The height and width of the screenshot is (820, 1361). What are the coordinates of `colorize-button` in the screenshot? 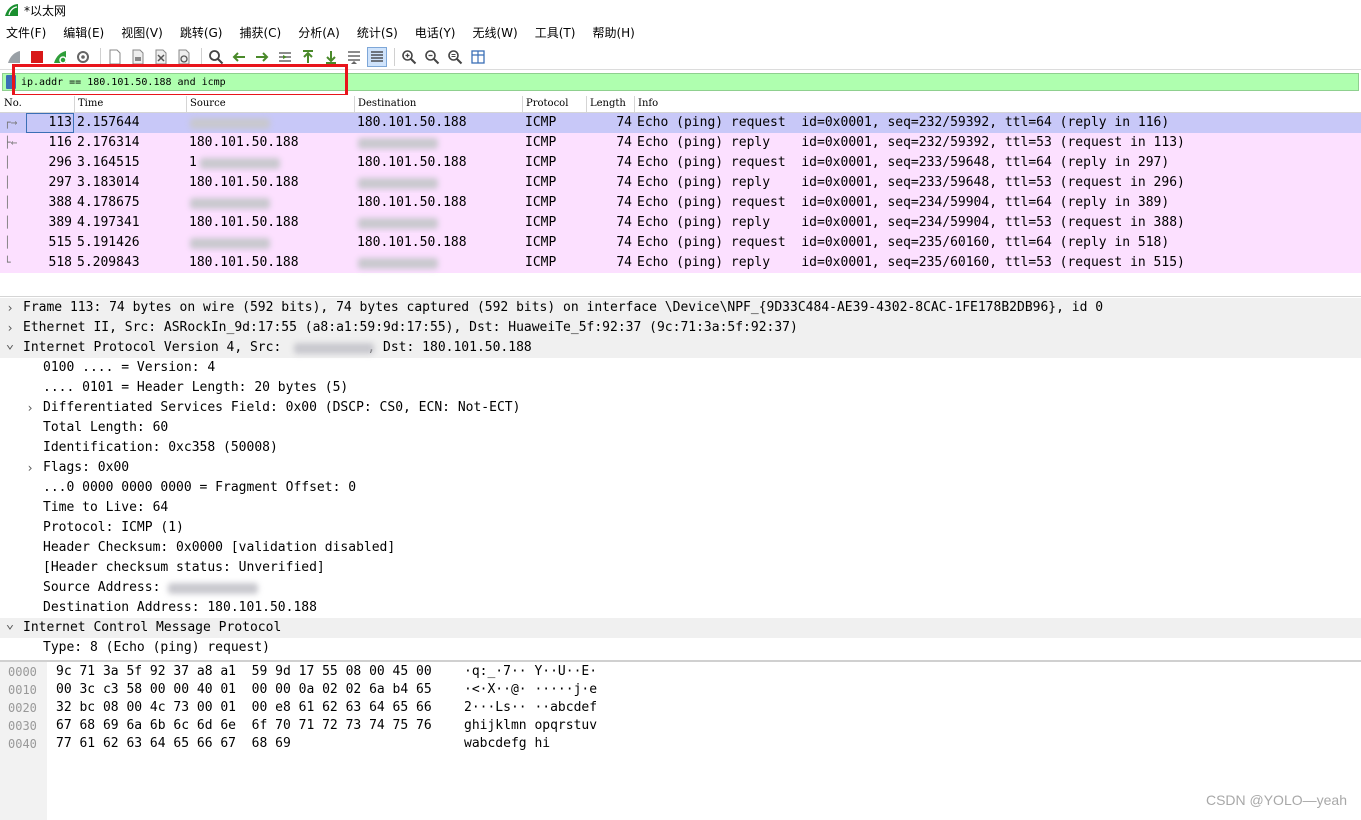 It's located at (377, 56).